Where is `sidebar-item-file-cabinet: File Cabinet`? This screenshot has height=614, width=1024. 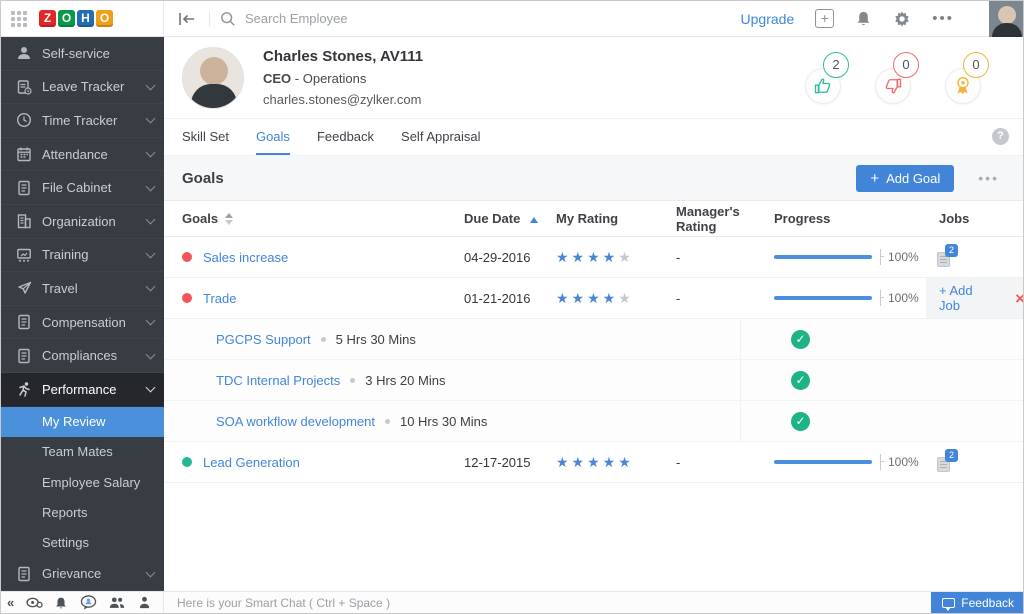
sidebar-item-file-cabinet: File Cabinet is located at coordinates (82, 188).